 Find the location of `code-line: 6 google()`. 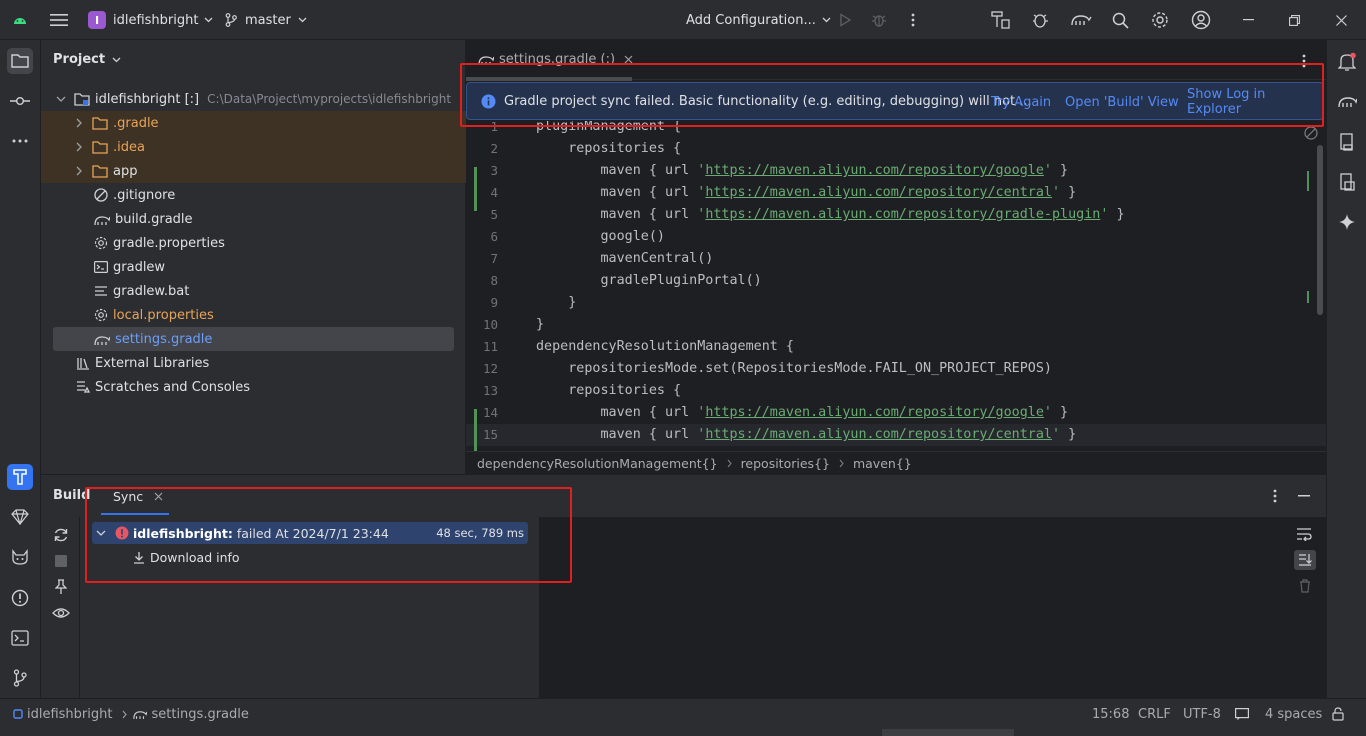

code-line: 6 google() is located at coordinates (896, 237).